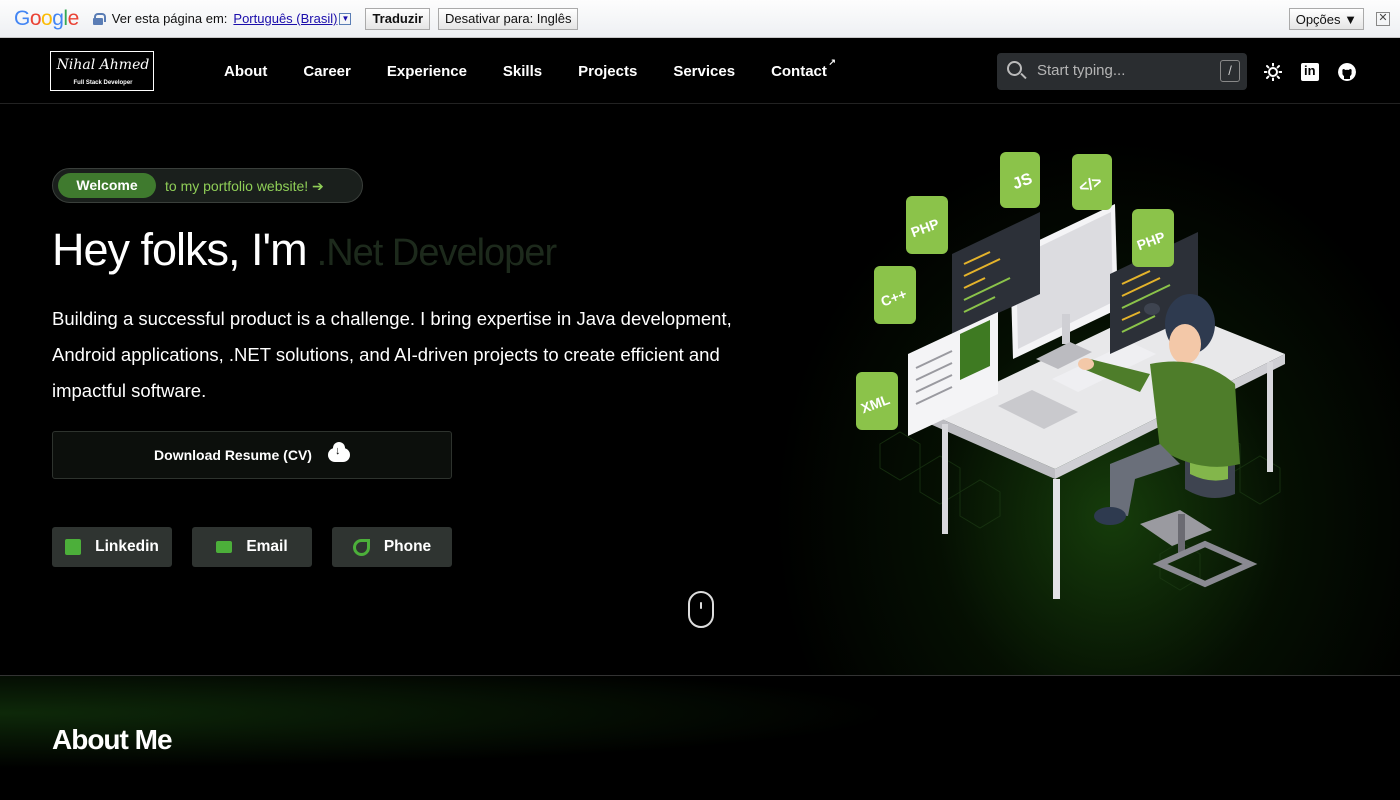 This screenshot has width=1400, height=800. I want to click on translate-prompt: Ver esta página em:, so click(169, 18).